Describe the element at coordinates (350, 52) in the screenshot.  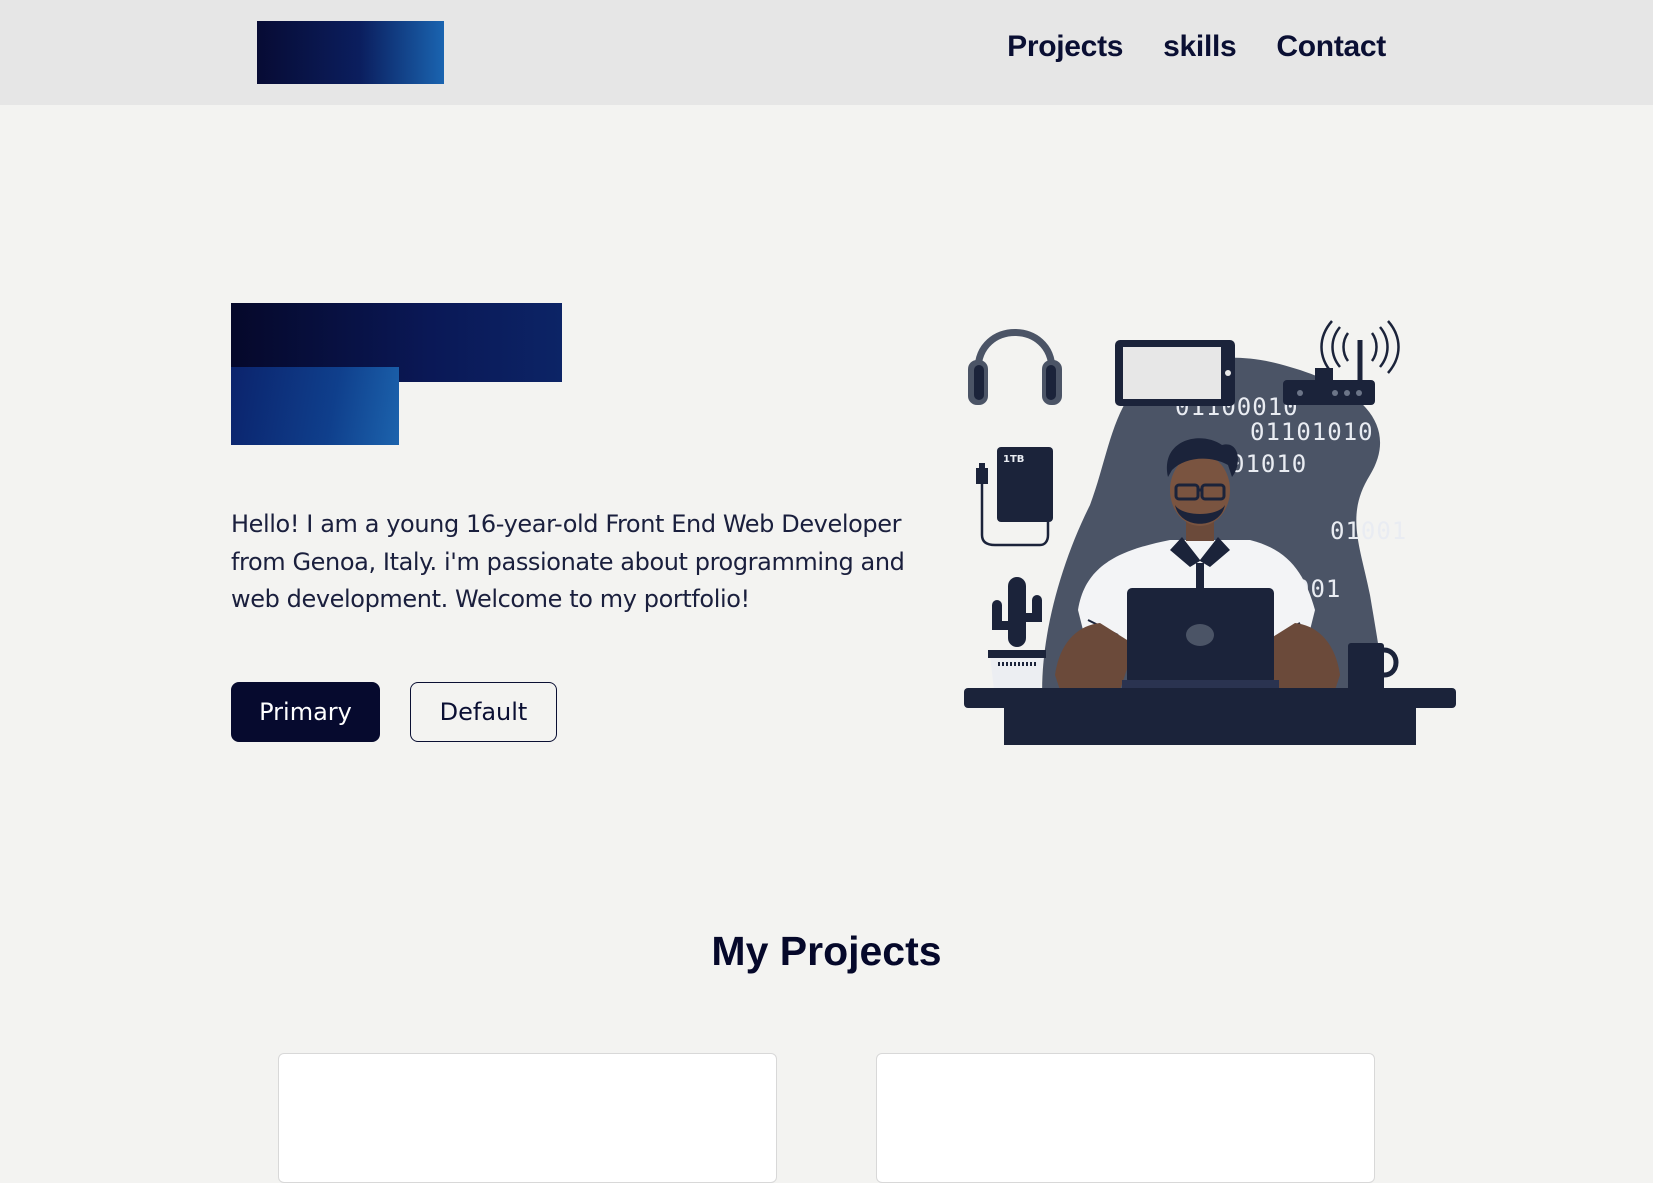
I see `logo` at that location.